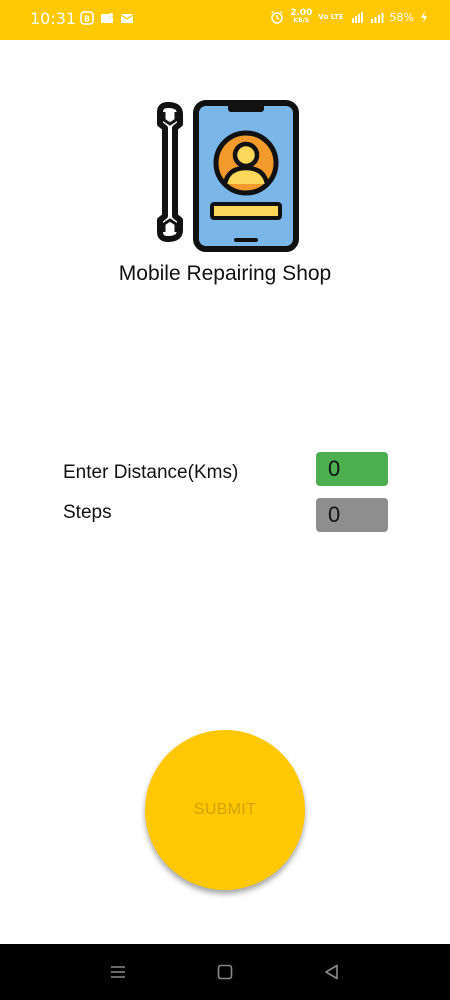  I want to click on submit-label: SUBMIT, so click(225, 809).